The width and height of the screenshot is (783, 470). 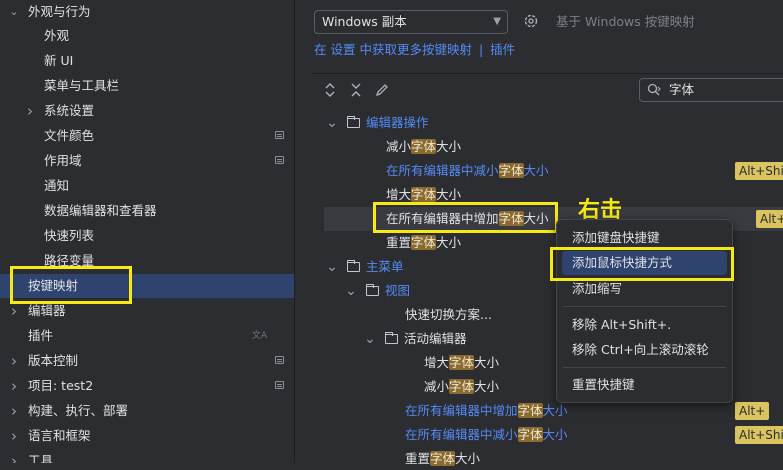 What do you see at coordinates (681, 90) in the screenshot?
I see `search-input: 字体` at bounding box center [681, 90].